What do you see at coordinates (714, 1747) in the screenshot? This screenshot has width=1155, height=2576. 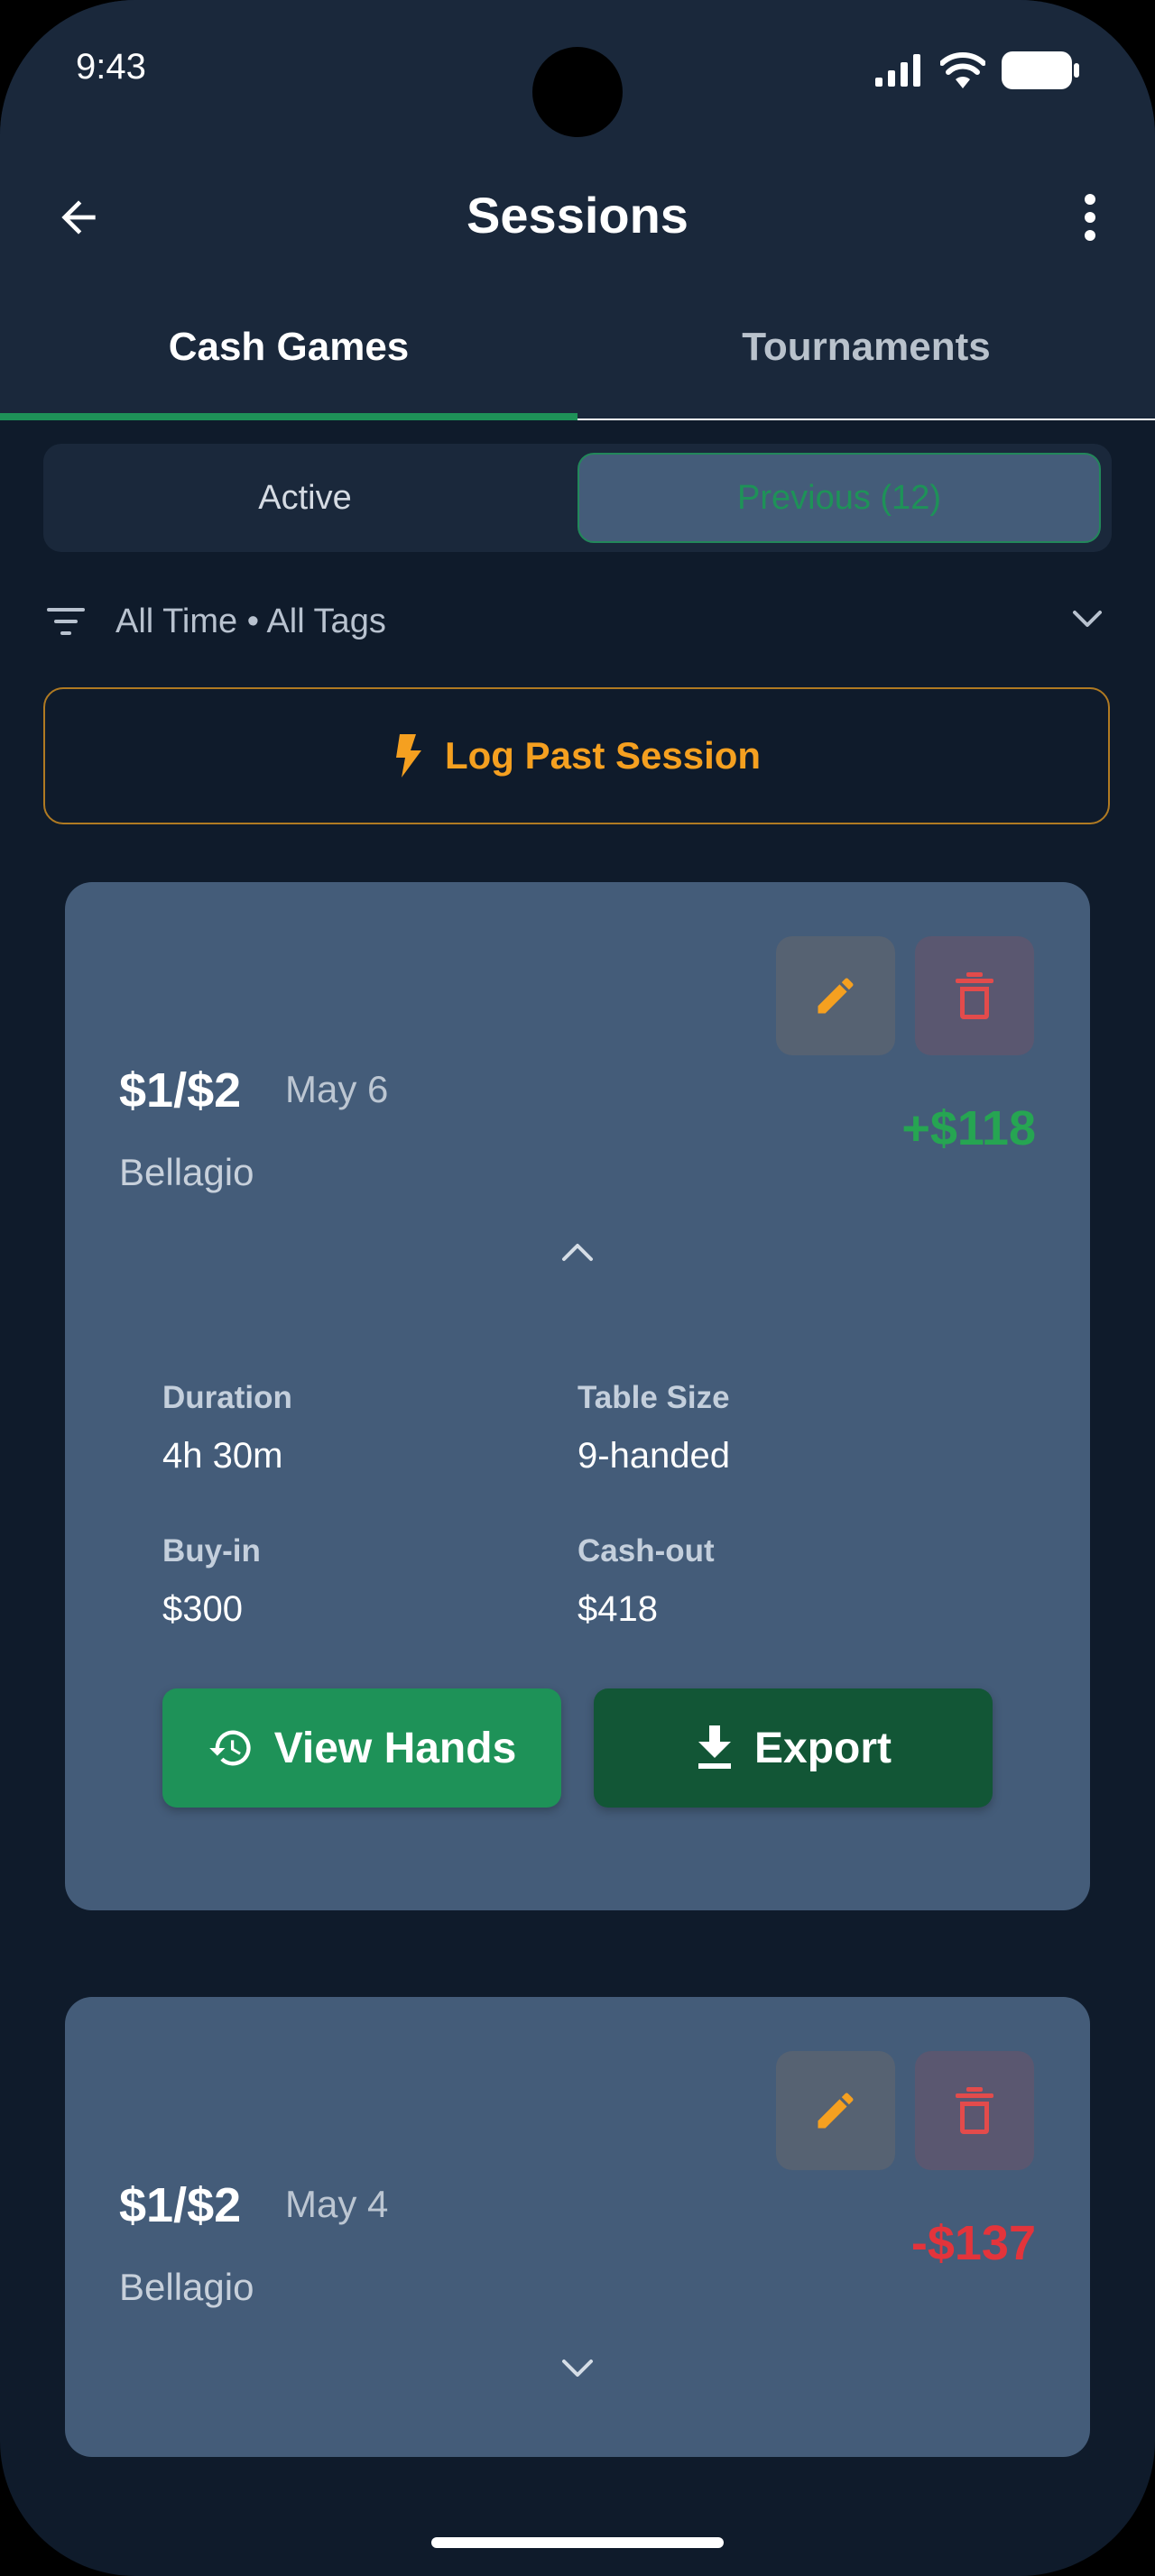 I see `download-icon` at bounding box center [714, 1747].